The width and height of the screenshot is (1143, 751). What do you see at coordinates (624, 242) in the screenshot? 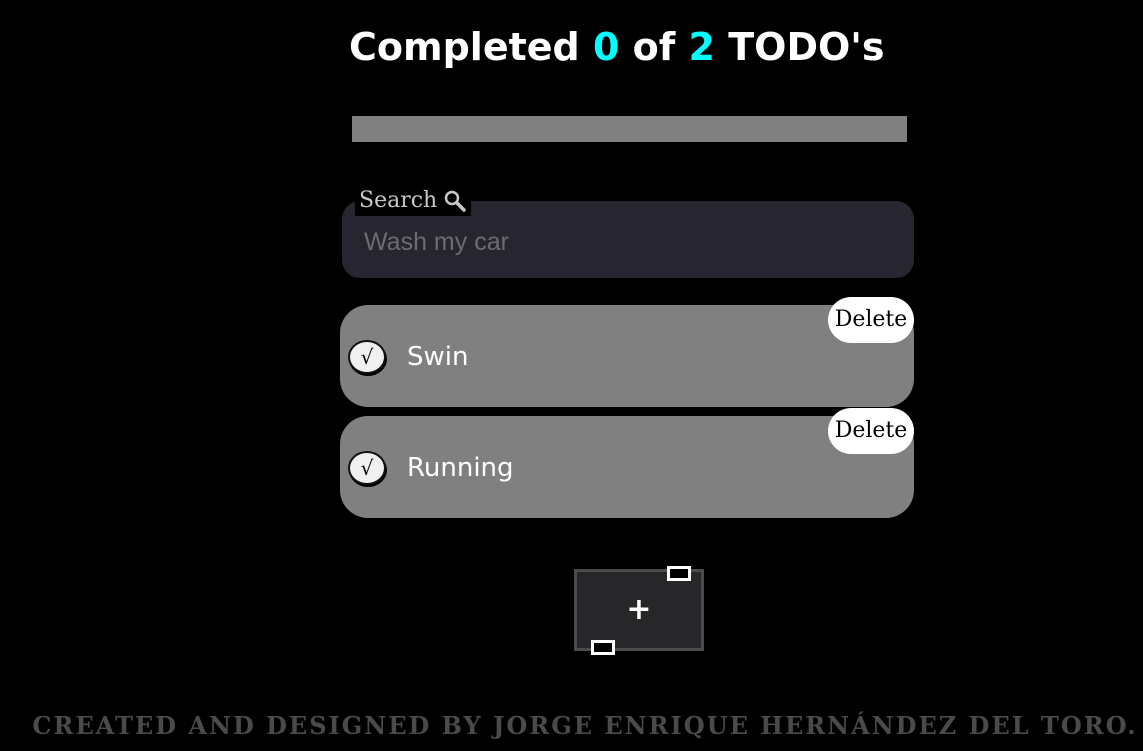
I see `search-input` at bounding box center [624, 242].